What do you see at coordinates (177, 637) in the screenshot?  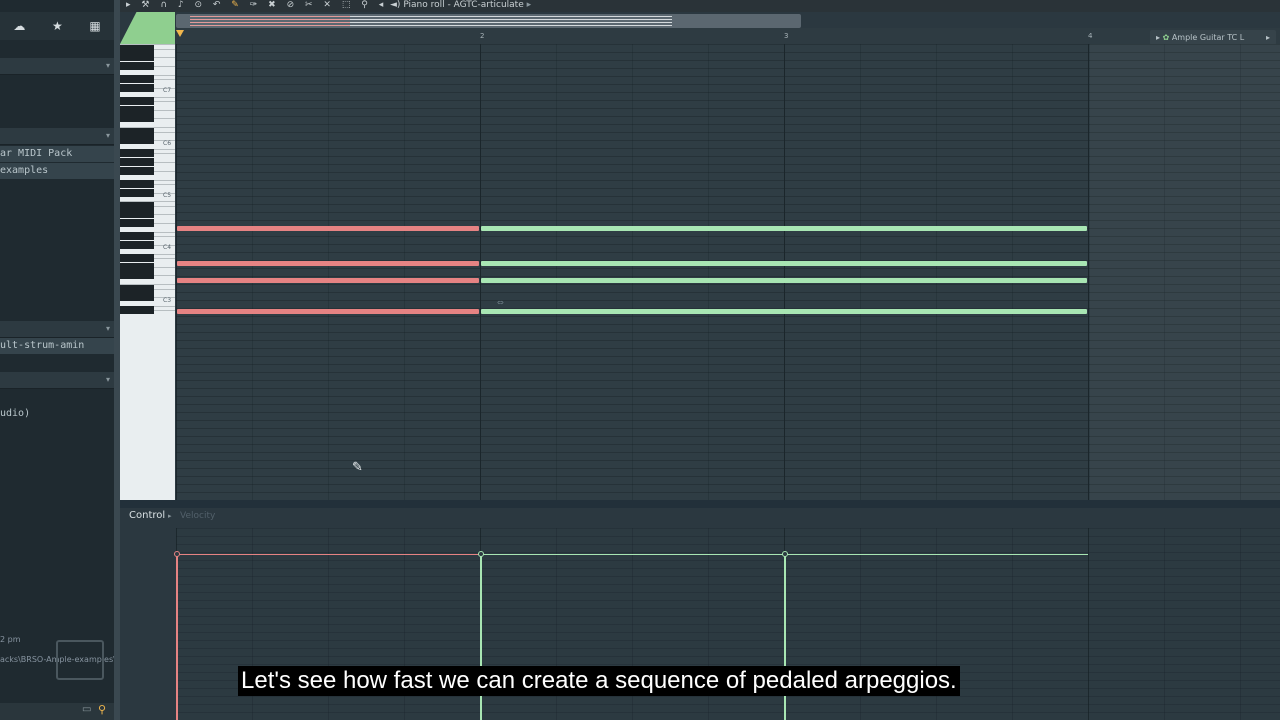 I see `velocity-stem` at bounding box center [177, 637].